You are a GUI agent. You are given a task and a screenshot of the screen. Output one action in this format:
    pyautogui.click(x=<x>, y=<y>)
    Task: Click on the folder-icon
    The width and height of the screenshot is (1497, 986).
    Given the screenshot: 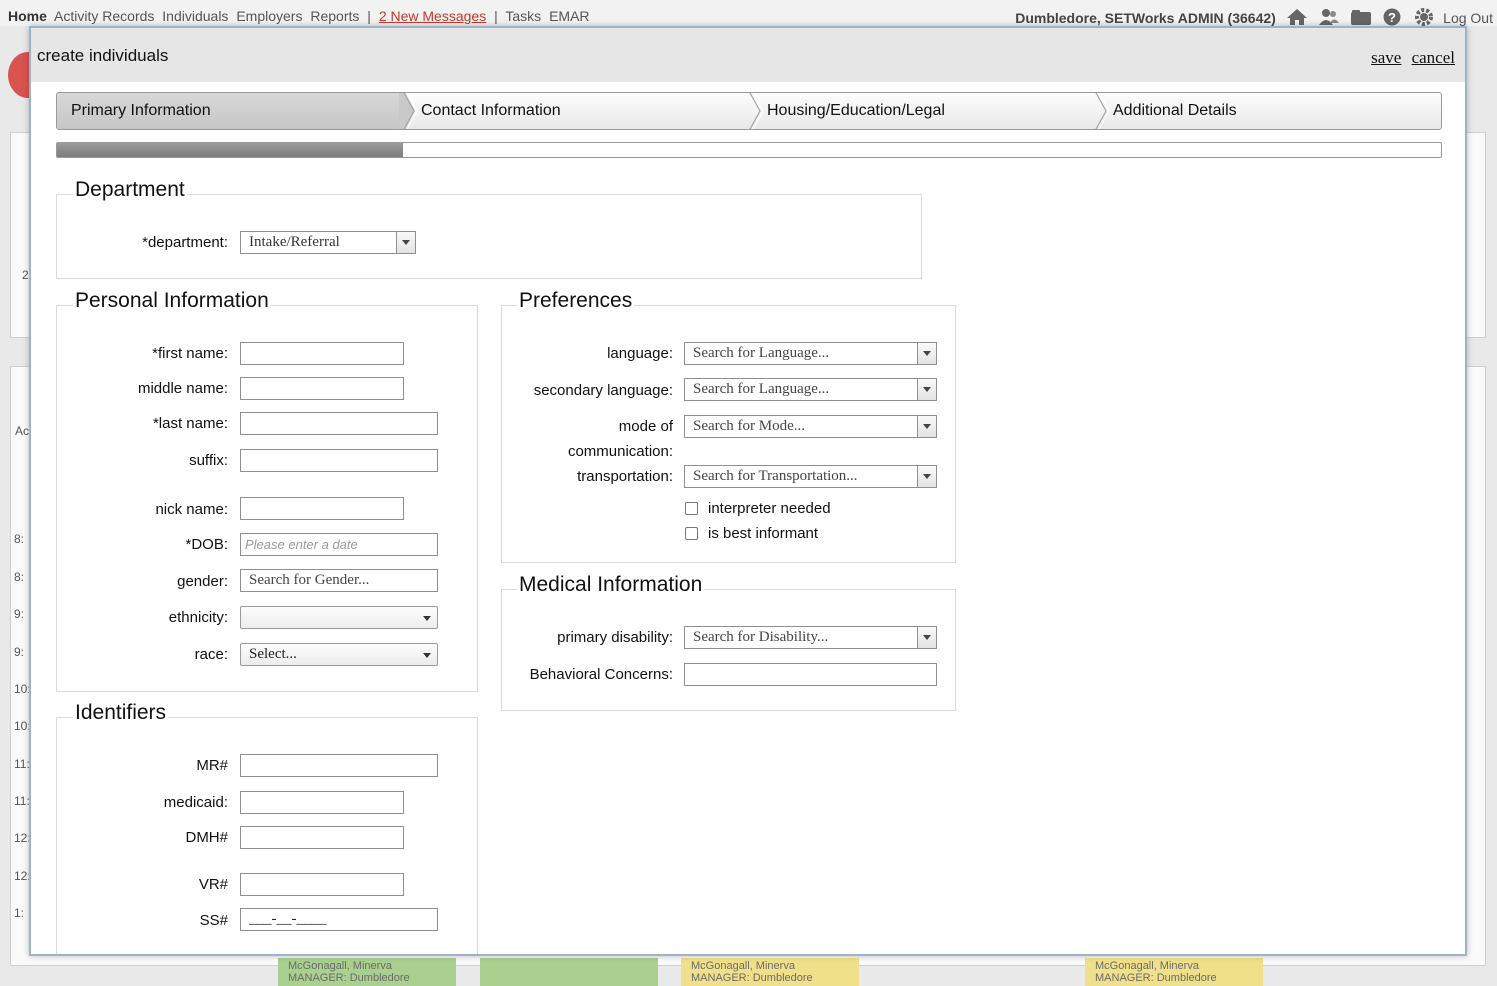 What is the action you would take?
    pyautogui.click(x=1361, y=17)
    